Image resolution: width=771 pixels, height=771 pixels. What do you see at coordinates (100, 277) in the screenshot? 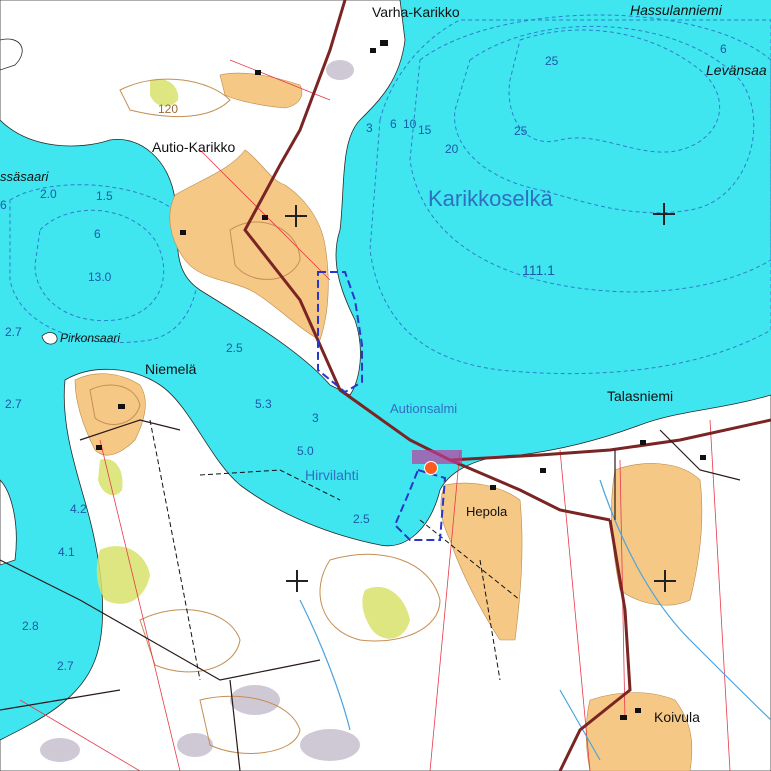
I see `depth-label: 13.0` at bounding box center [100, 277].